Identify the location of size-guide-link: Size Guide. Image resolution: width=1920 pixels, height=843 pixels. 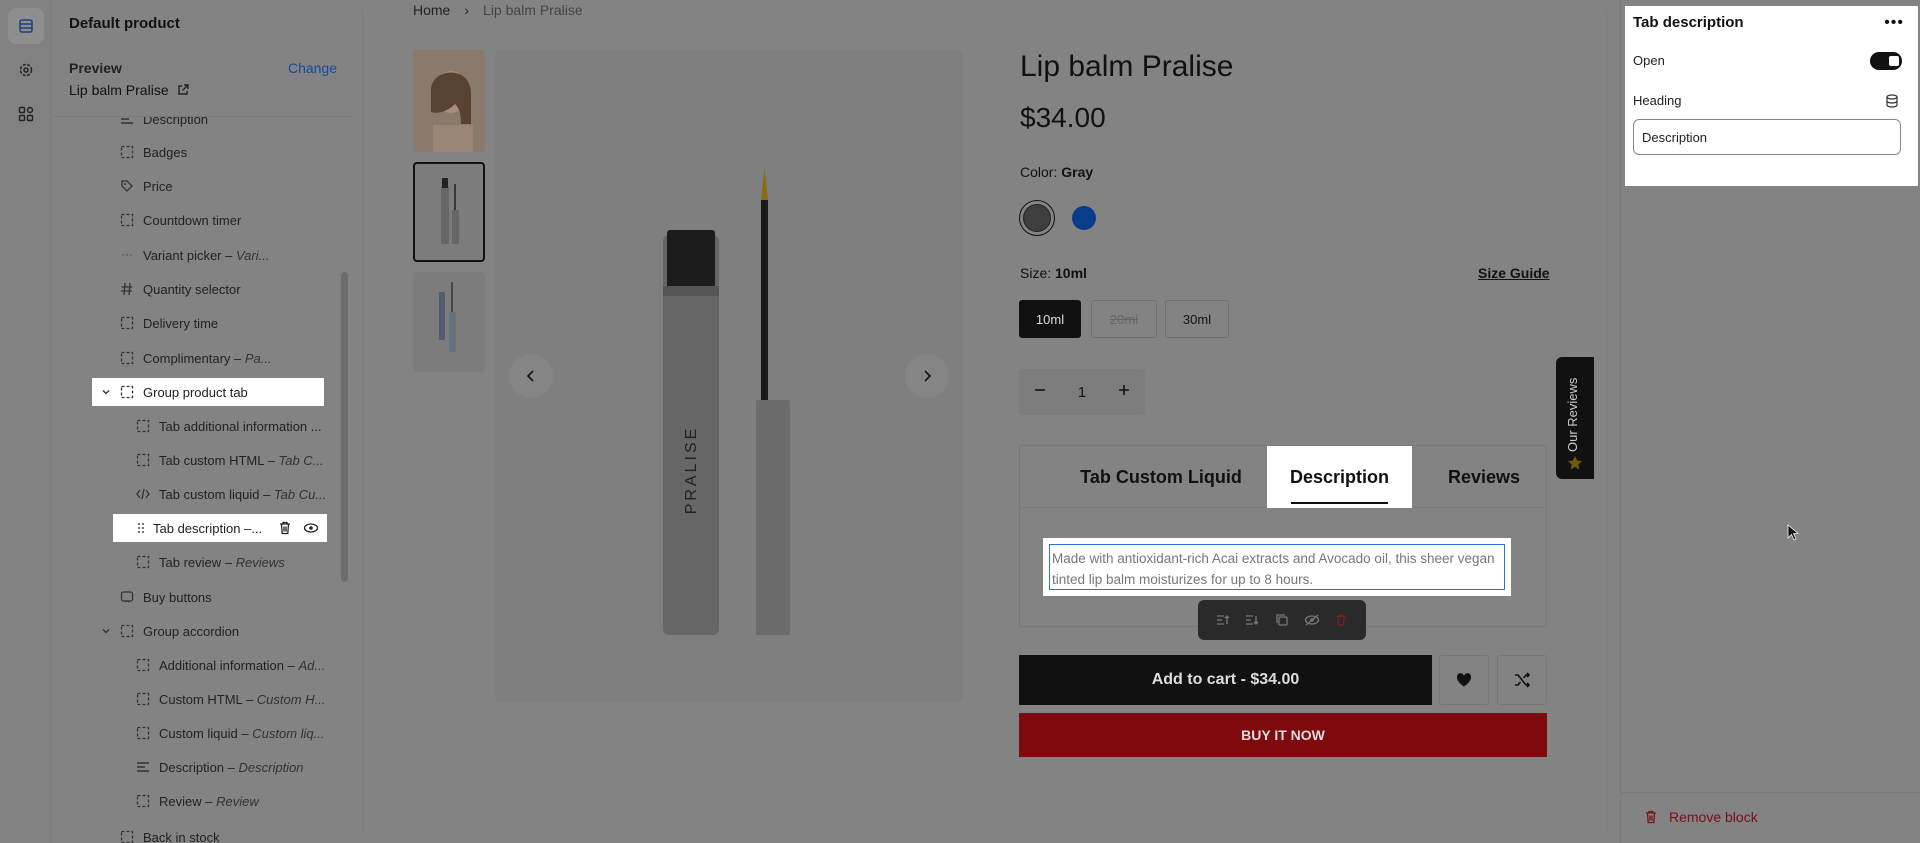
(1514, 273).